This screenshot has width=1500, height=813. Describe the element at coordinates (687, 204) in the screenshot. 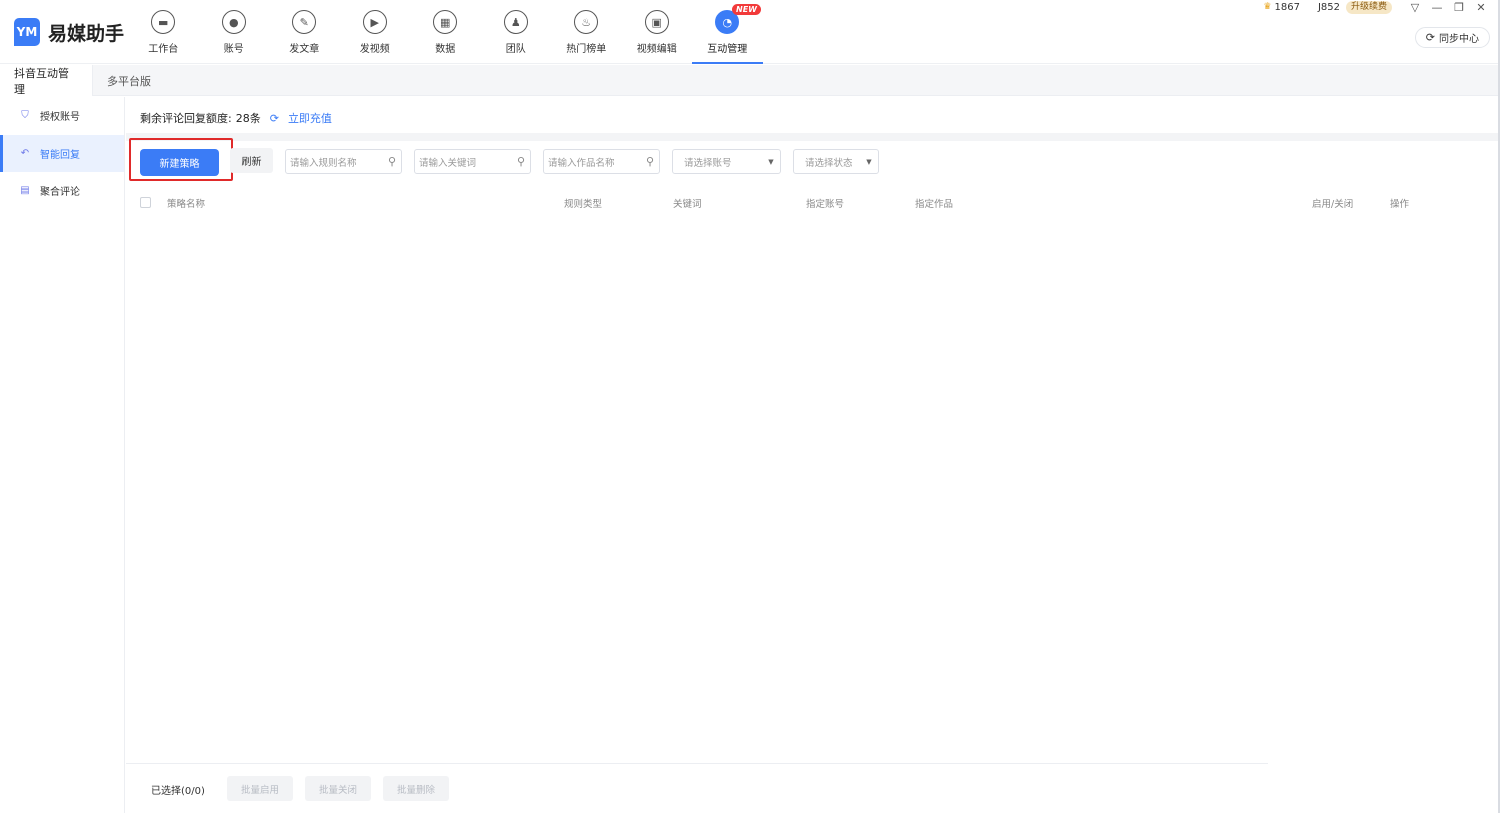

I see `column-keyword: 关键词` at that location.